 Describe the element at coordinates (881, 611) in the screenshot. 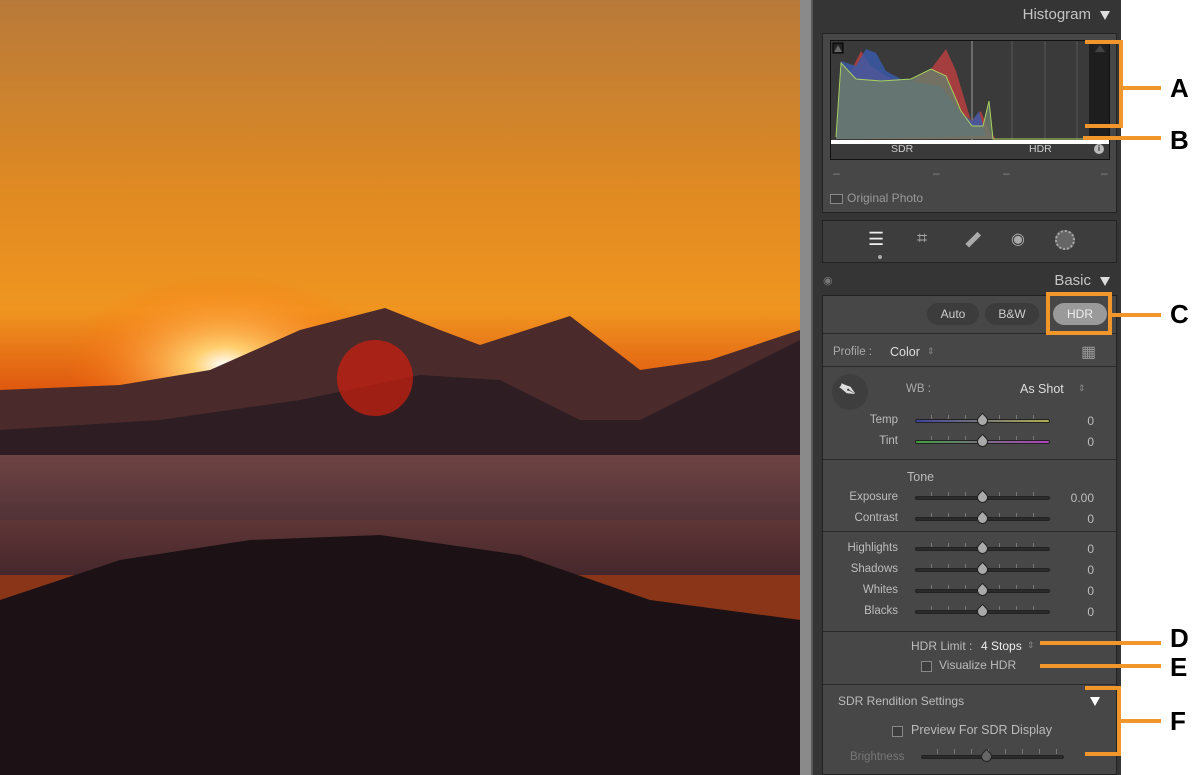

I see `blacks-label: Blacks` at that location.